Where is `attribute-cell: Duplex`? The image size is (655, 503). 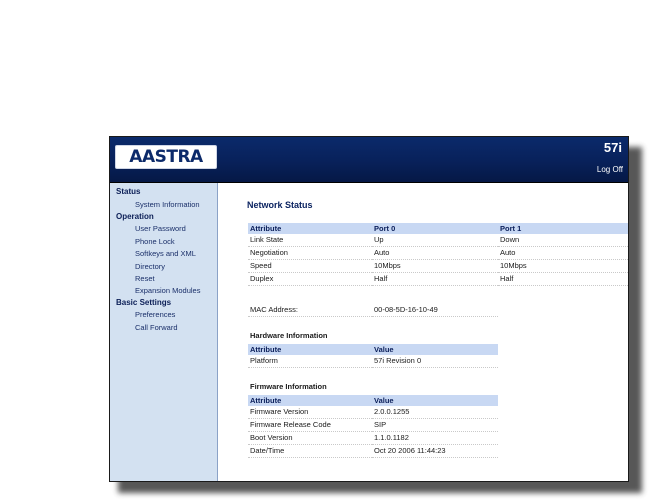
attribute-cell: Duplex is located at coordinates (310, 279).